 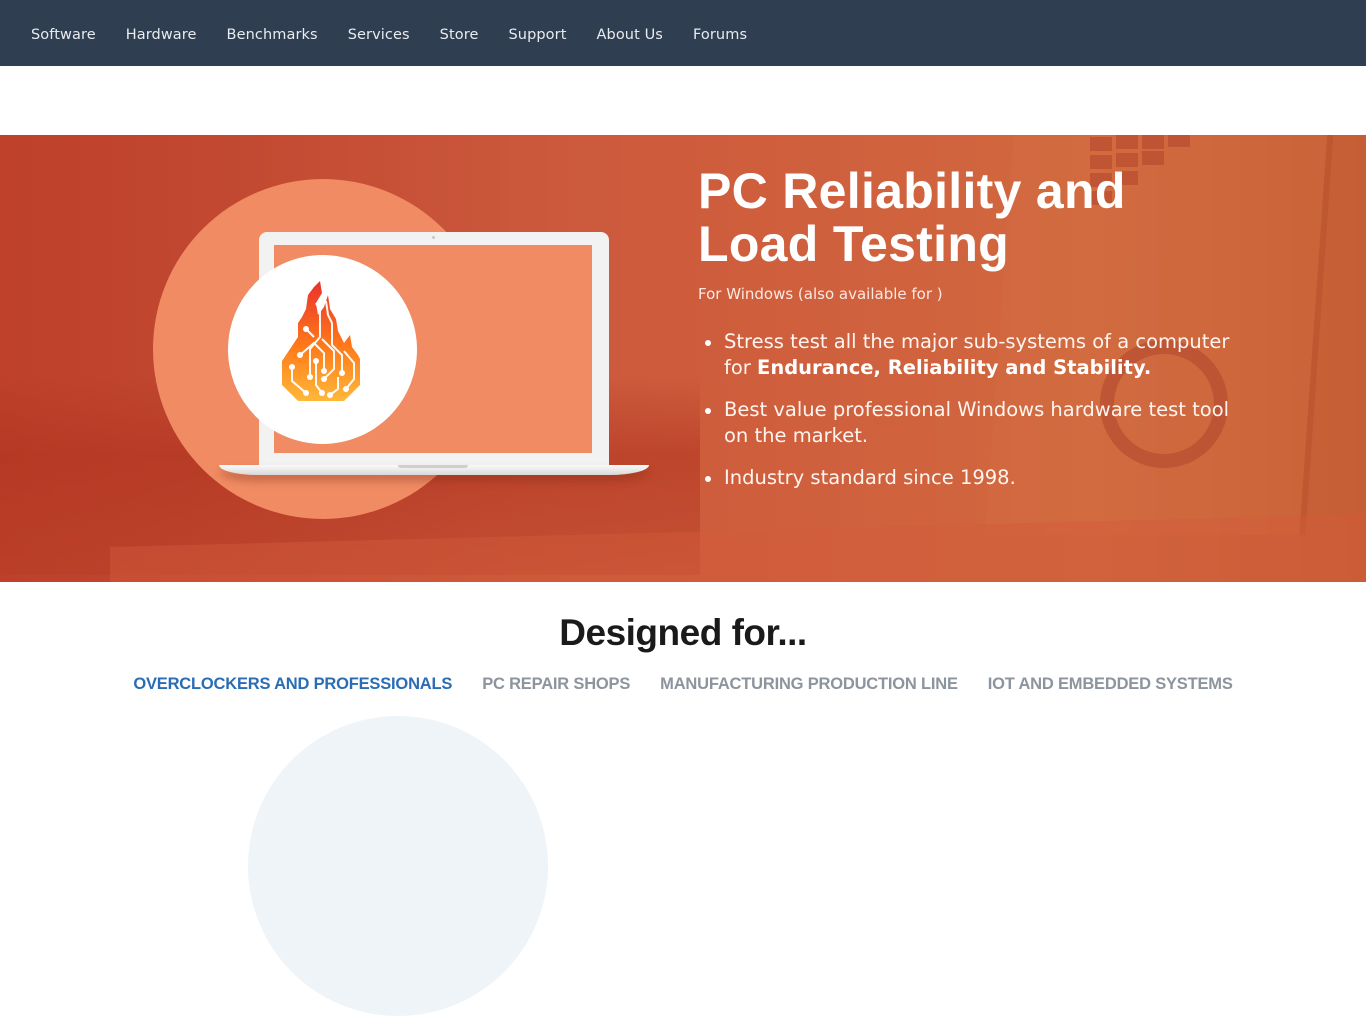 I want to click on nav-link-about-us: About Us, so click(x=630, y=35).